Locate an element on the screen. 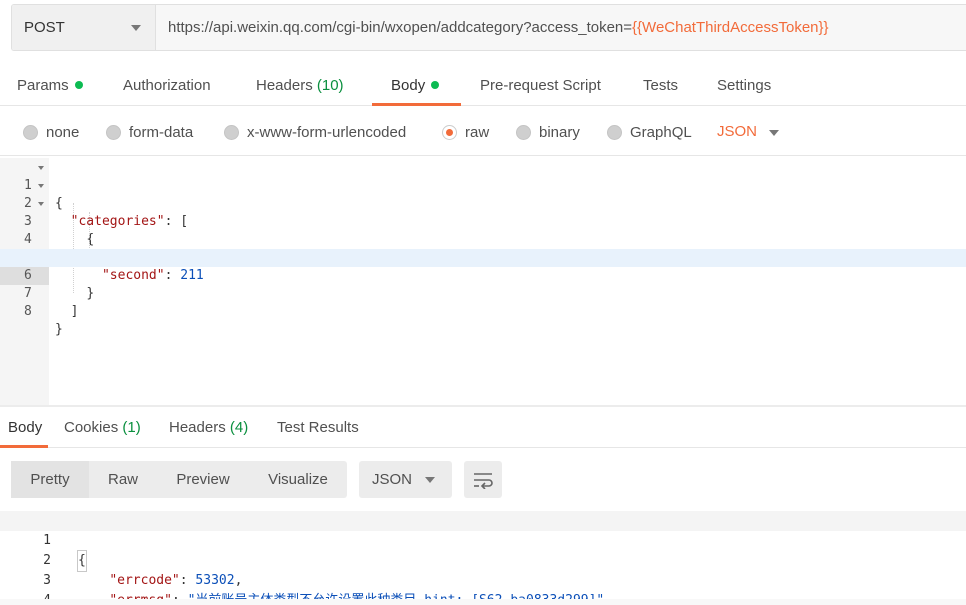  wrap-lines-button is located at coordinates (483, 479).